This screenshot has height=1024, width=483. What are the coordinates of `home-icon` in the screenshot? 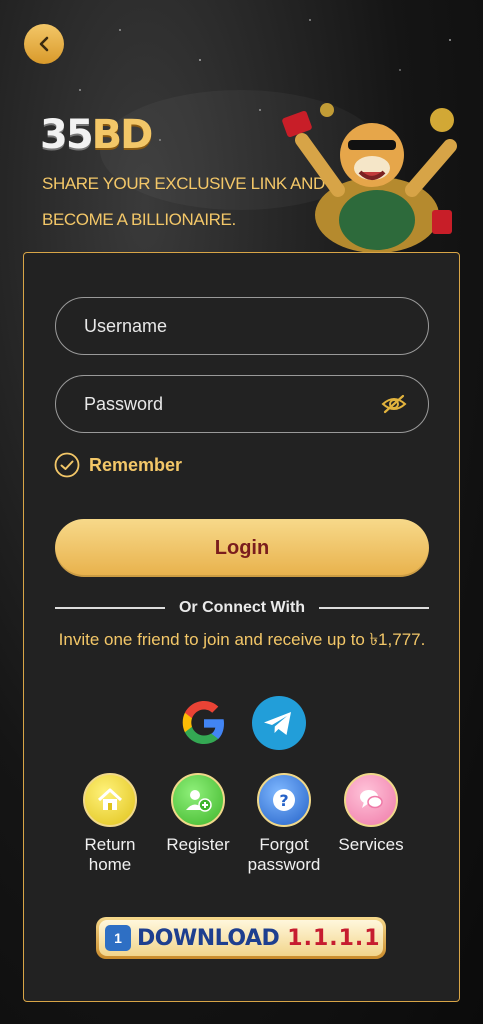 It's located at (110, 800).